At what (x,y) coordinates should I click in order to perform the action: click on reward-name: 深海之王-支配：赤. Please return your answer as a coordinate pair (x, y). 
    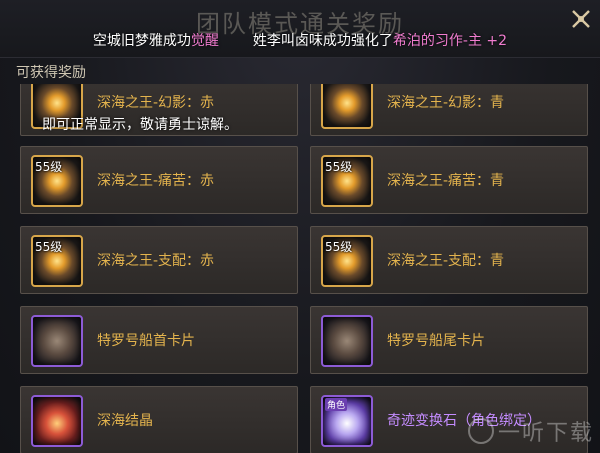
    Looking at the image, I should click on (156, 261).